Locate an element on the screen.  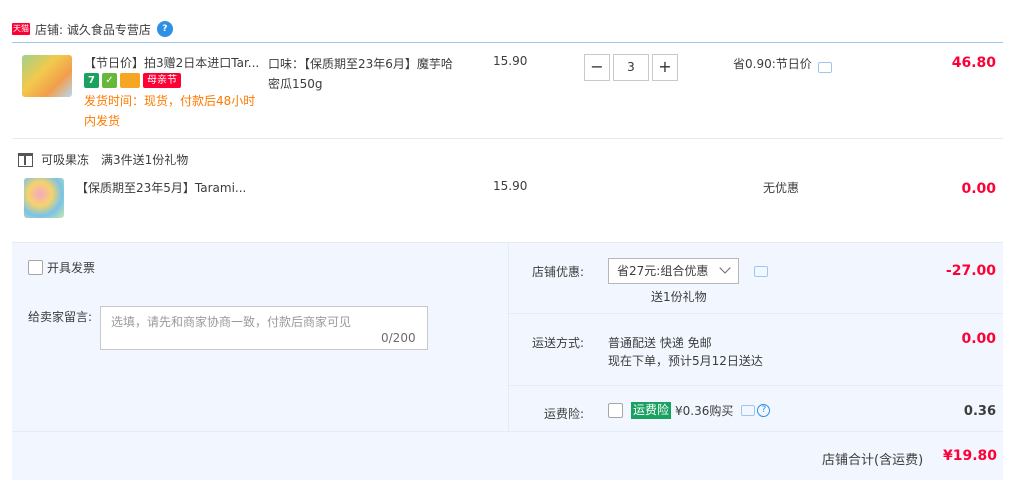
quantity-decrease-button: − is located at coordinates (597, 67).